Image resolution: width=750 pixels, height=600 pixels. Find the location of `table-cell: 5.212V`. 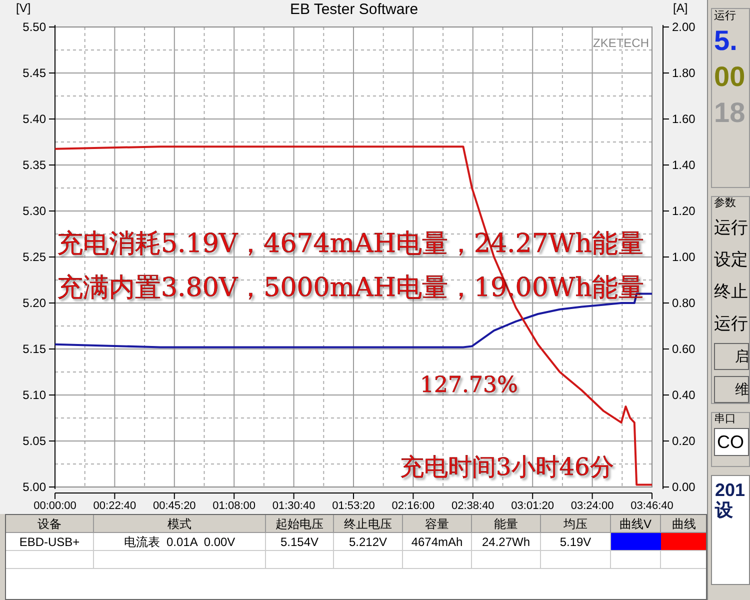

table-cell: 5.212V is located at coordinates (368, 542).